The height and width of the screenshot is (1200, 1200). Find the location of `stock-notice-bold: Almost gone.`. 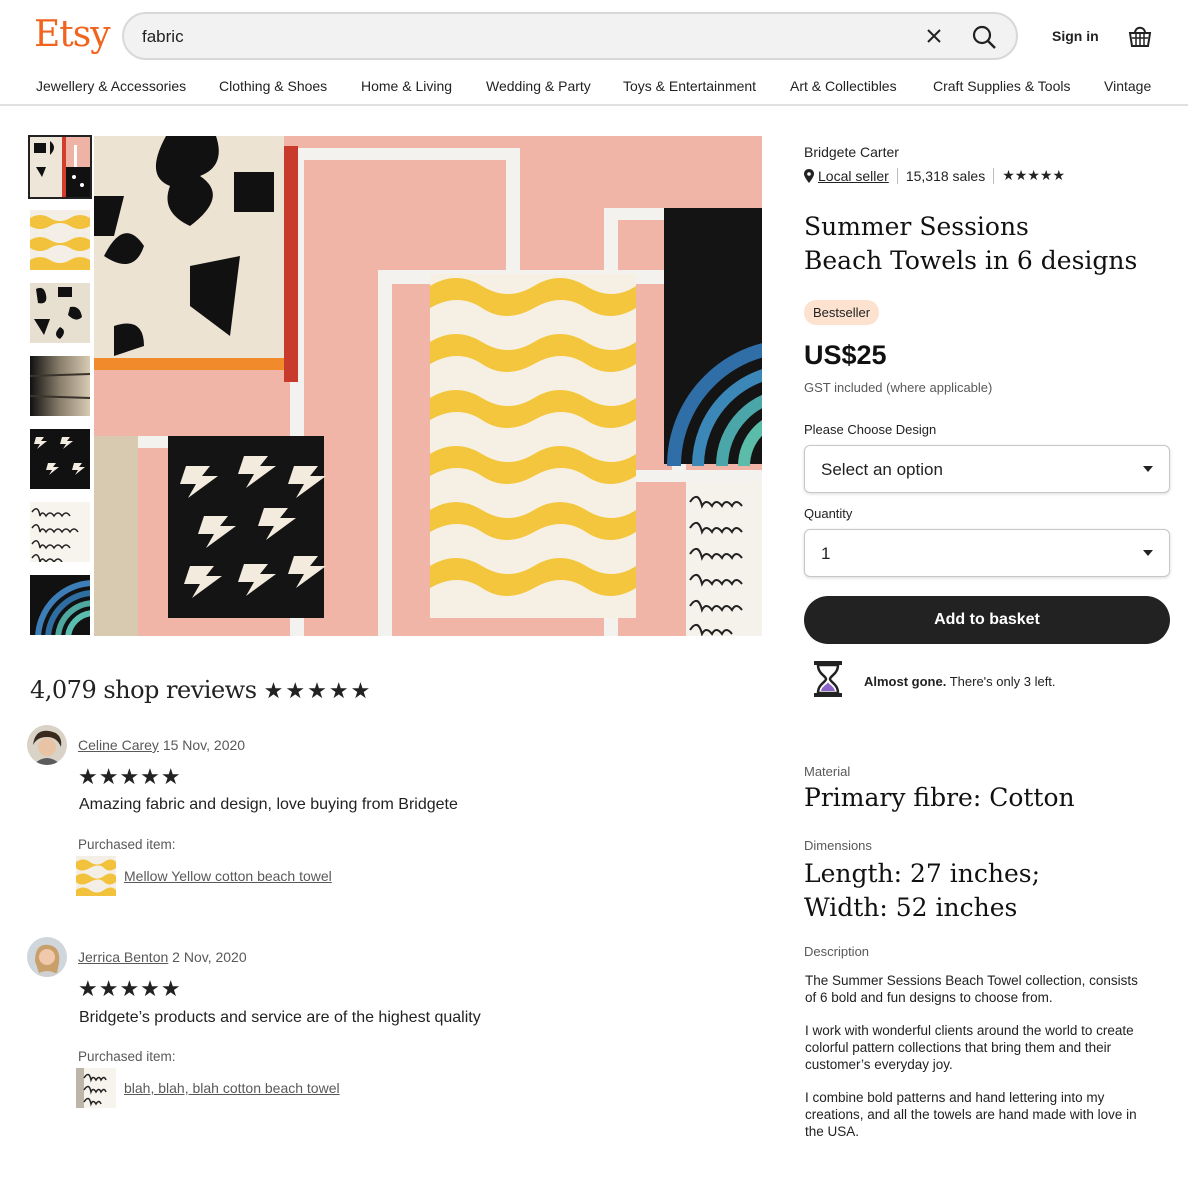

stock-notice-bold: Almost gone. is located at coordinates (905, 681).